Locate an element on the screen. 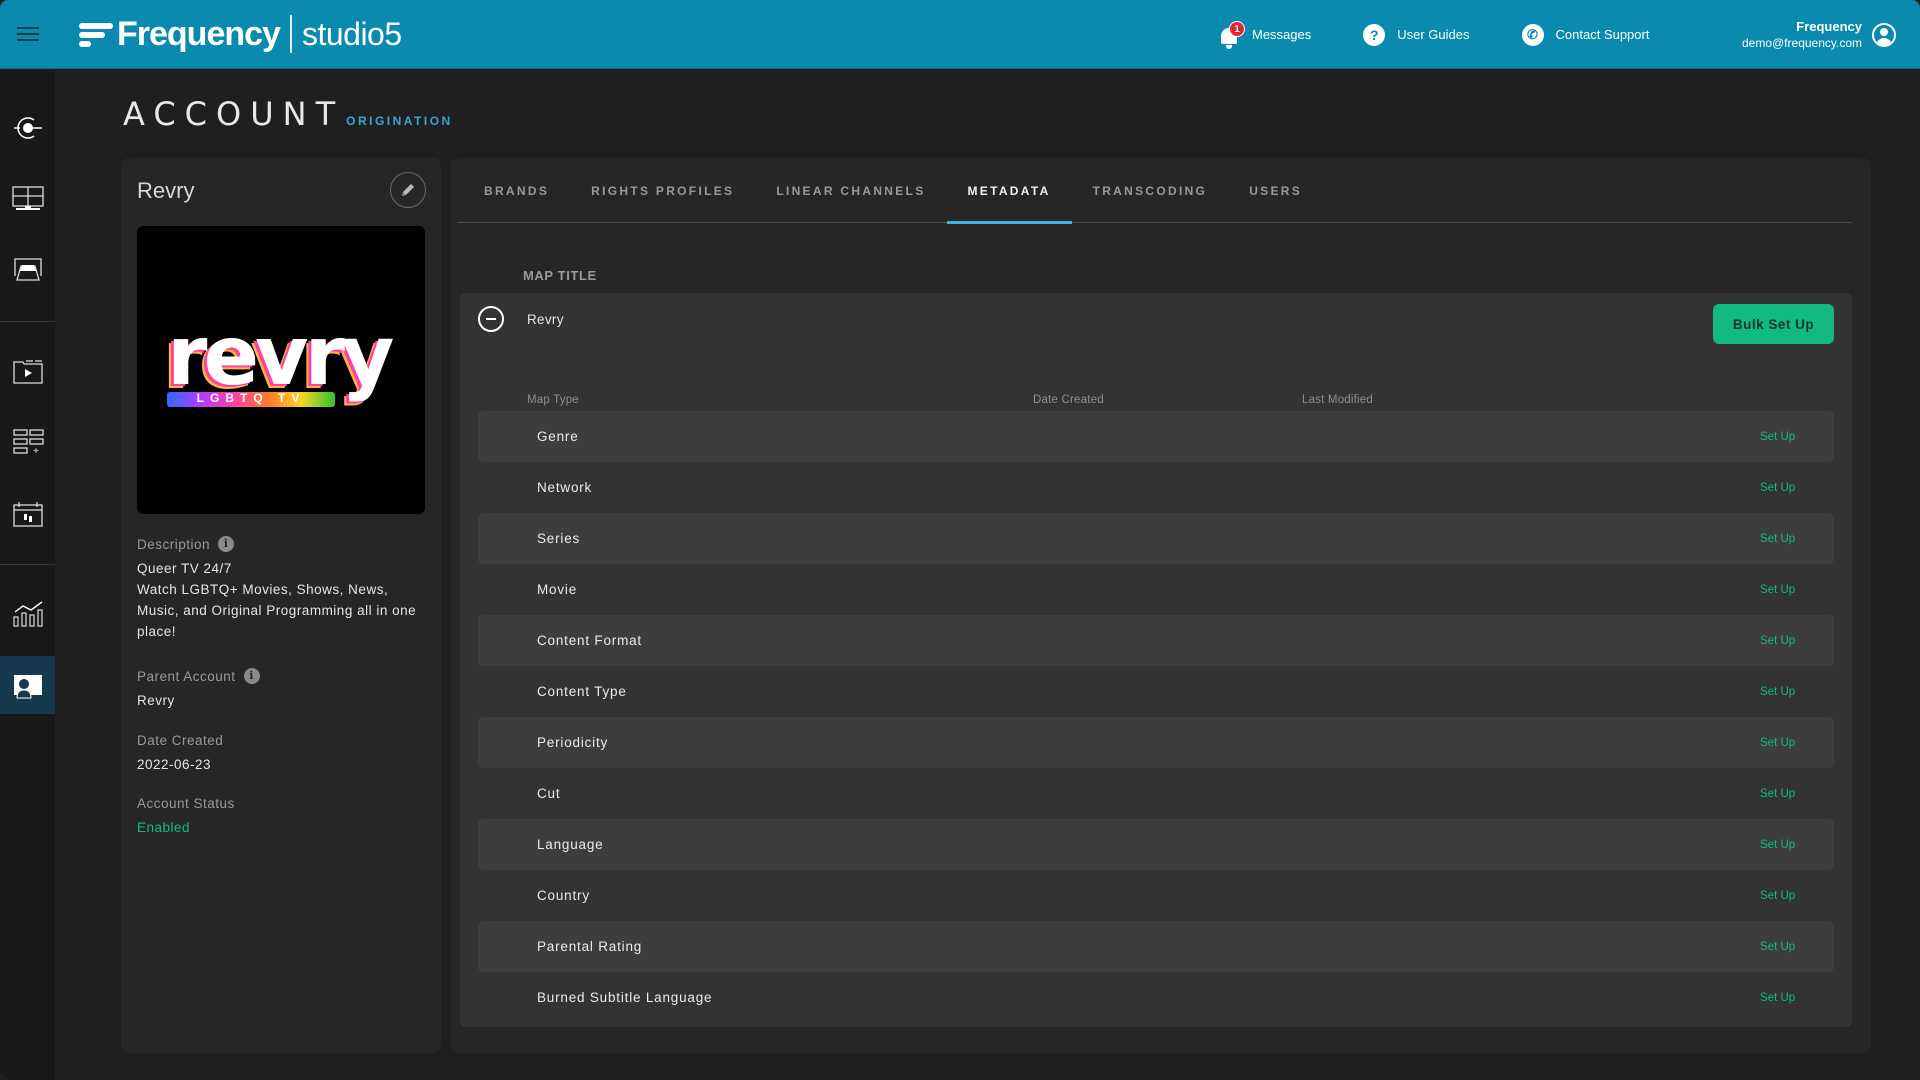 The width and height of the screenshot is (1920, 1080). tab-rights-profiles: RIGHTS PROFILES is located at coordinates (662, 190).